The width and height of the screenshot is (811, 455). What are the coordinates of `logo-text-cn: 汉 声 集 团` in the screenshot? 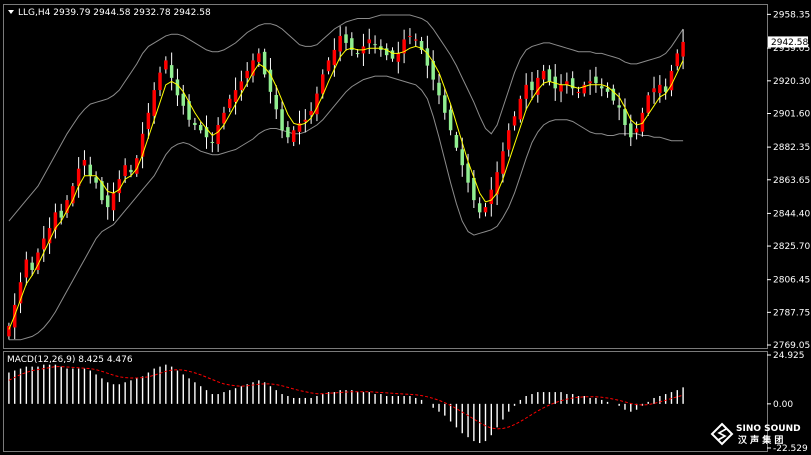 It's located at (760, 440).